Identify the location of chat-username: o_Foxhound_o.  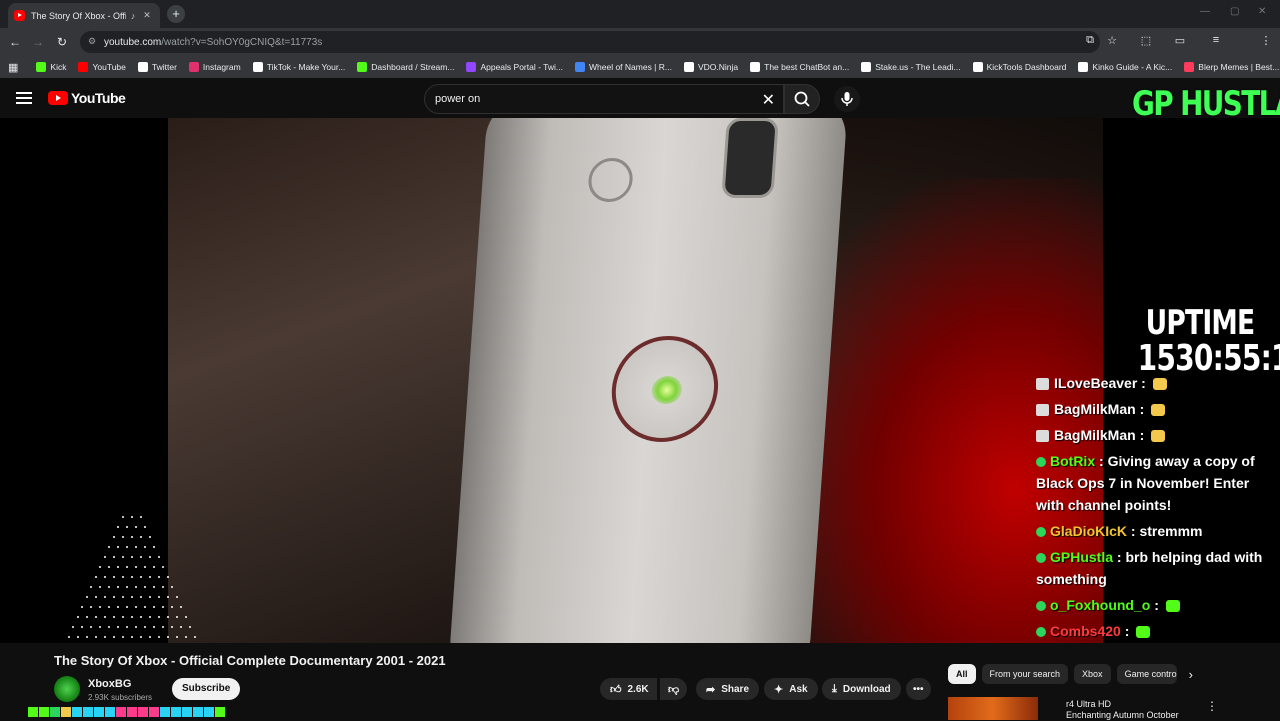
(1100, 605).